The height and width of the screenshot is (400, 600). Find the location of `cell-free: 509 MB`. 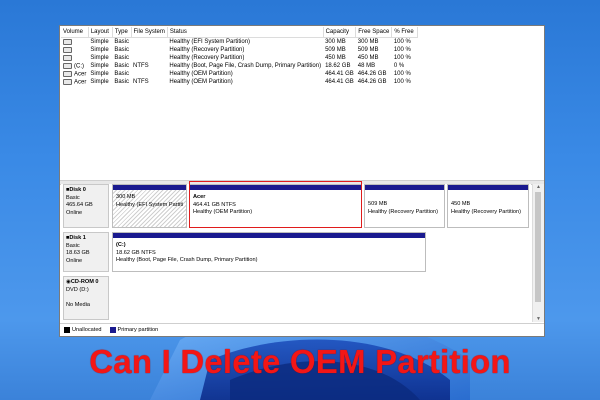

cell-free: 509 MB is located at coordinates (368, 50).